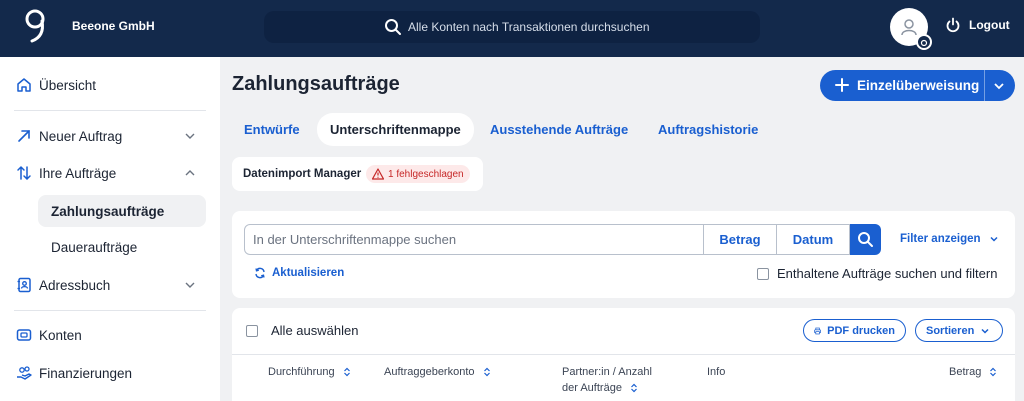 This screenshot has height=401, width=1024. What do you see at coordinates (861, 330) in the screenshot?
I see `pdf-print-label: PDF drucken` at bounding box center [861, 330].